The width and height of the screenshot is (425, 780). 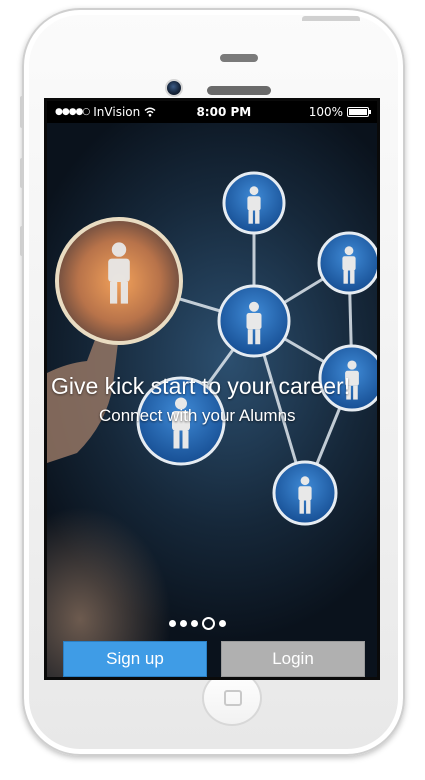 What do you see at coordinates (239, 58) in the screenshot?
I see `sensor-slot` at bounding box center [239, 58].